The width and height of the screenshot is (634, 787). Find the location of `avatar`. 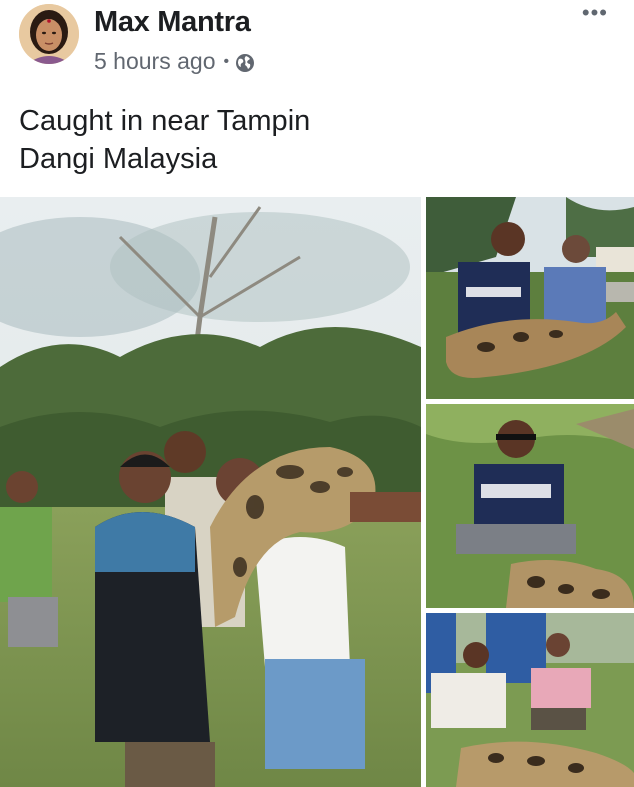

avatar is located at coordinates (49, 34).